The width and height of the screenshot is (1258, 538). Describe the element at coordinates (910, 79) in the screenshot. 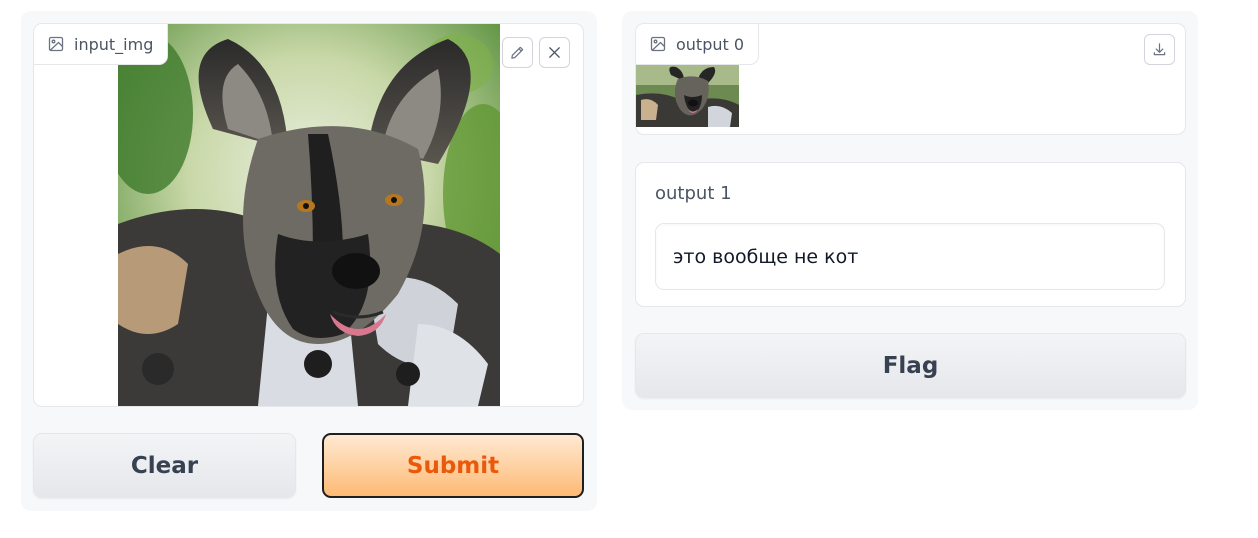

I see `output-image-block: output 0` at that location.